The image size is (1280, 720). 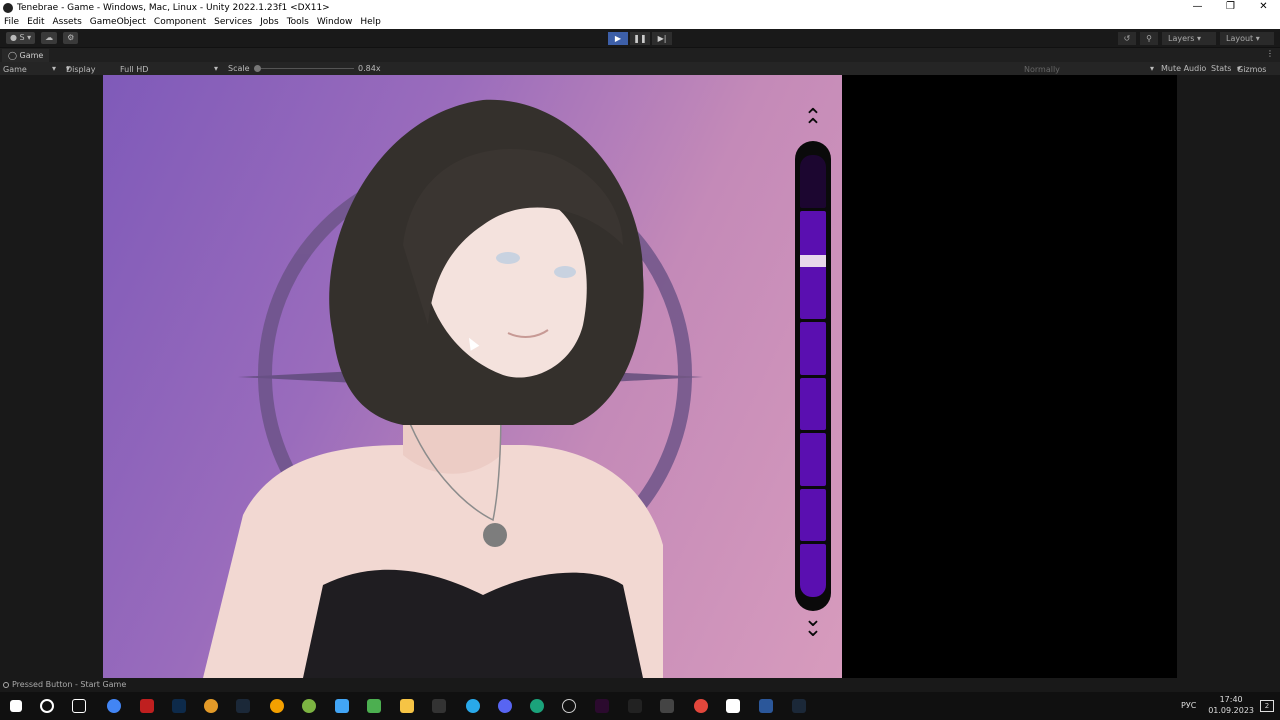 I want to click on clock: 17:40 01.09.2023, so click(x=1231, y=705).